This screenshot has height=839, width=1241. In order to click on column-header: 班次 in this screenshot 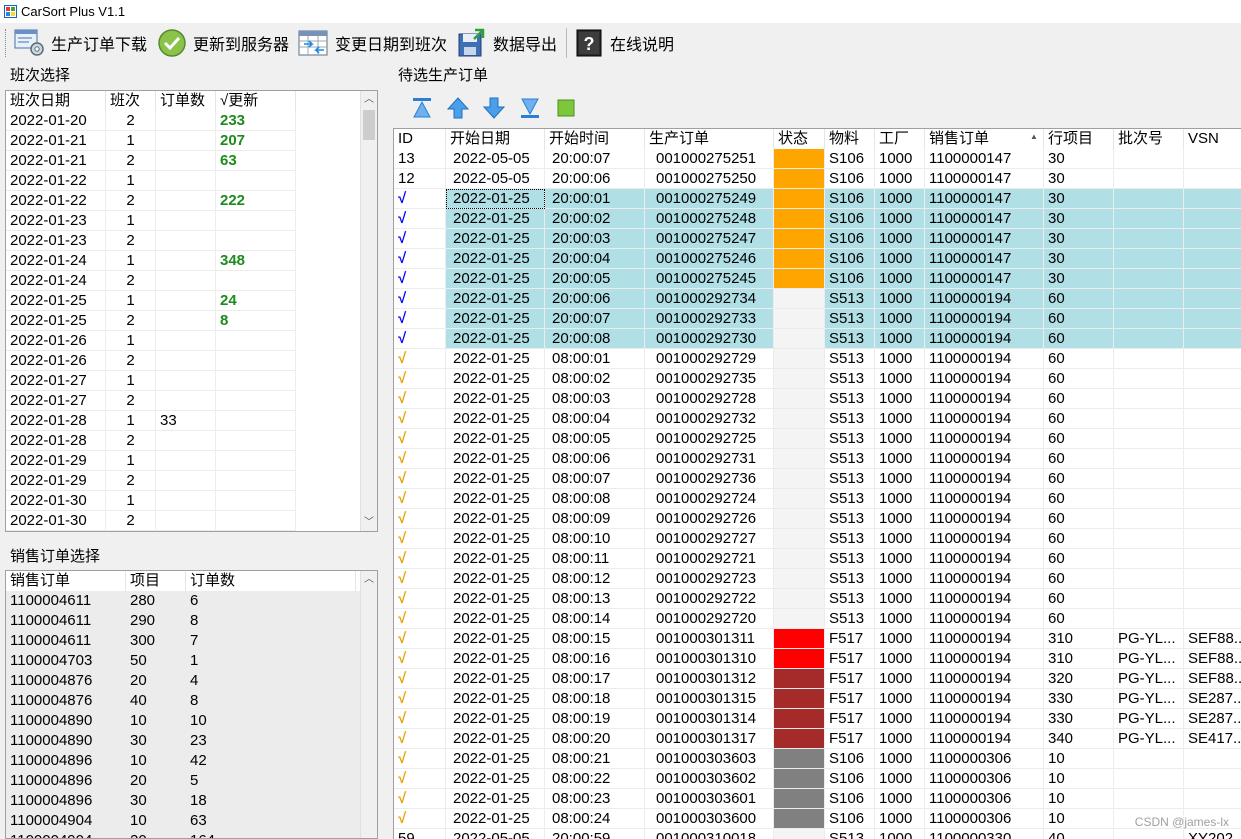, I will do `click(131, 101)`.